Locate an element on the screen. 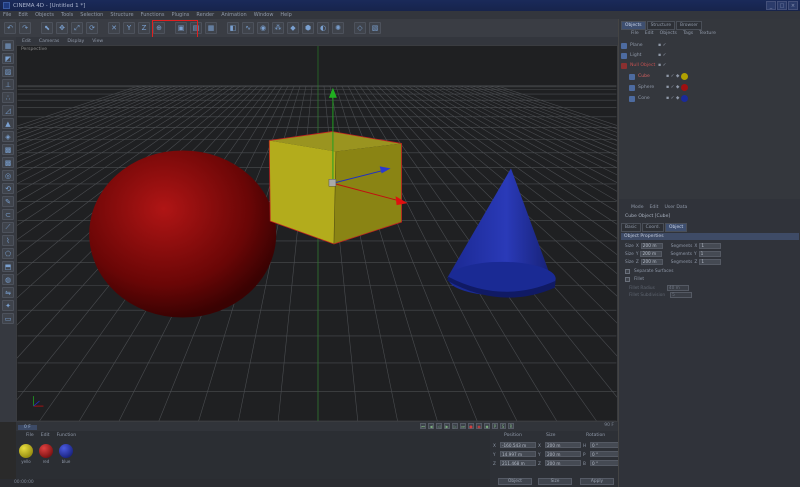 The image size is (800, 487). object-row-light: Light ▪ ✓ is located at coordinates (709, 55).